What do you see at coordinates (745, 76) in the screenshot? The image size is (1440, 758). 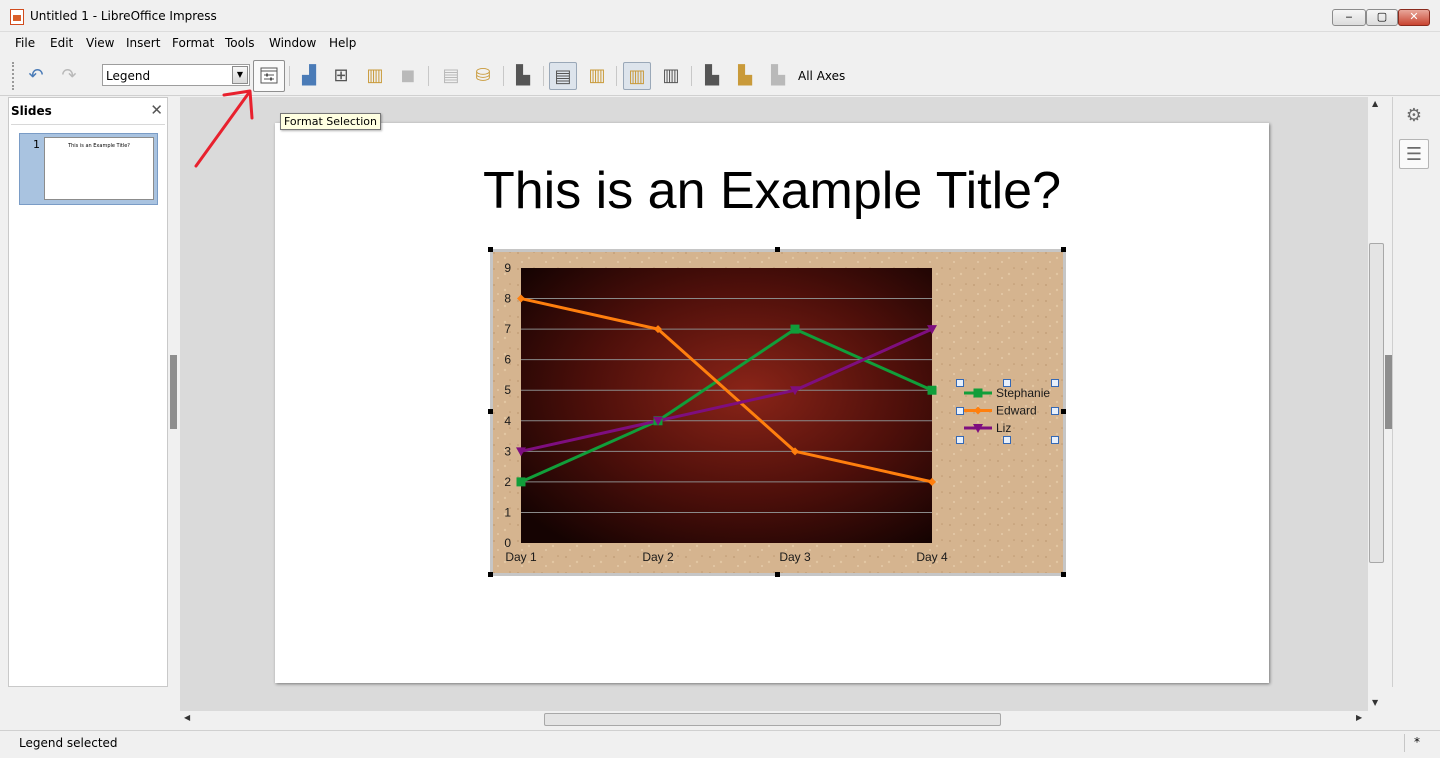 I see `y-axis-icon: ▙` at bounding box center [745, 76].